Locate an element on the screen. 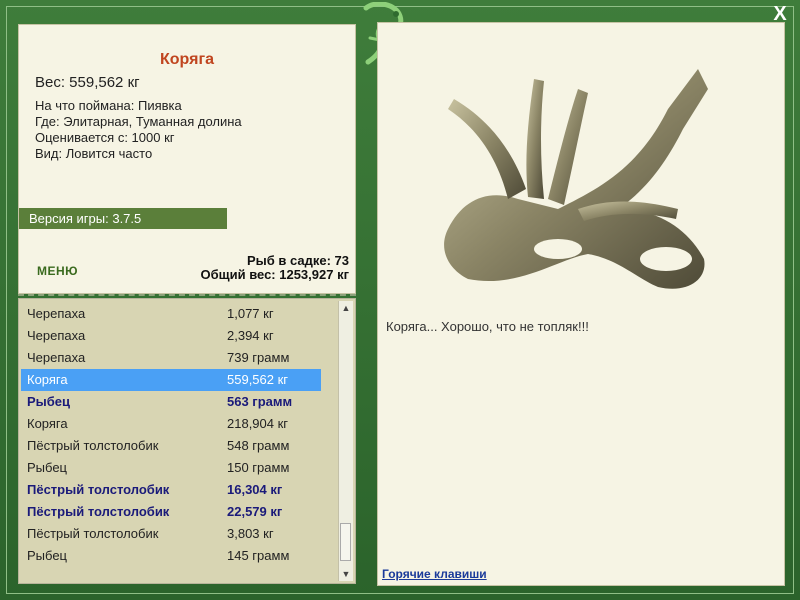 The image size is (800, 600). list-item: Пёстрый толстолобик 16,304 кг is located at coordinates (171, 490).